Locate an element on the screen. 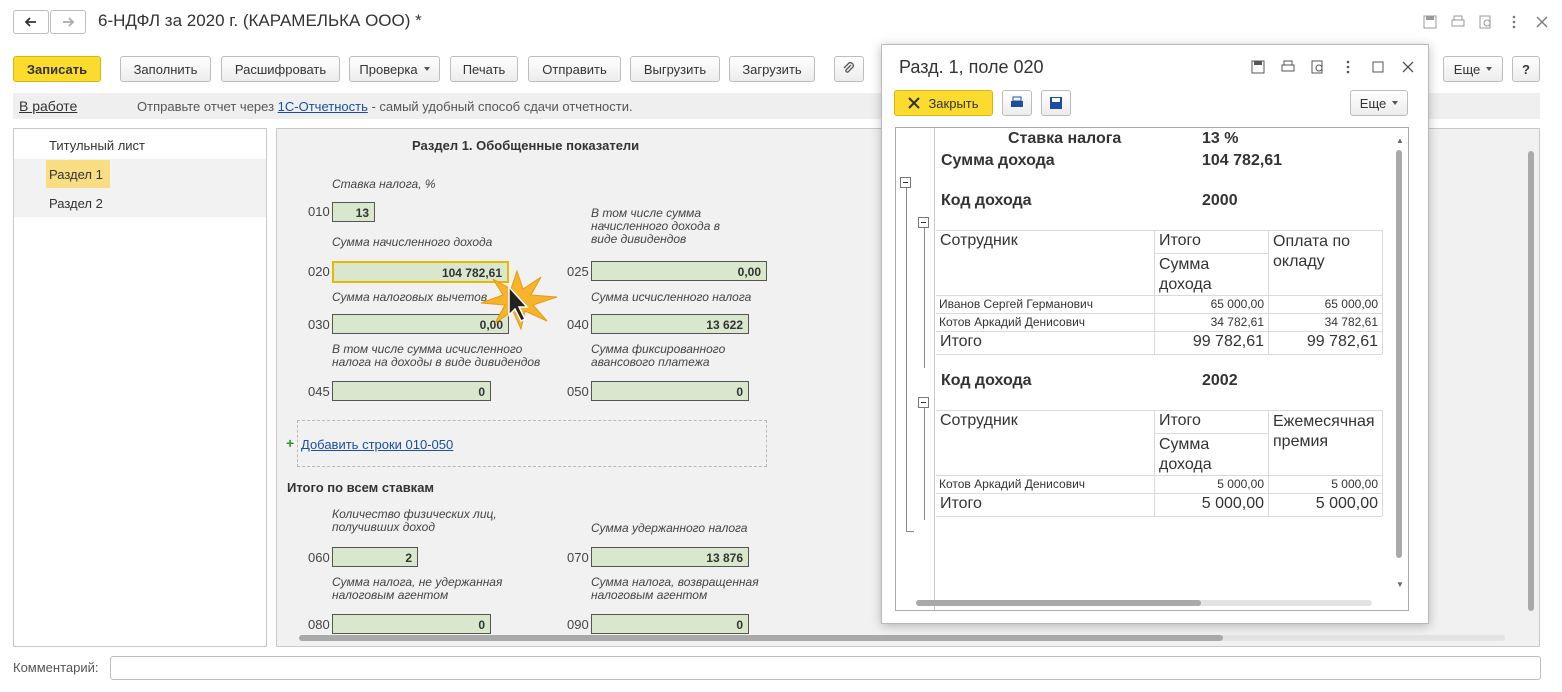 This screenshot has height=692, width=1562. decode-button: Расшифровать is located at coordinates (280, 69).